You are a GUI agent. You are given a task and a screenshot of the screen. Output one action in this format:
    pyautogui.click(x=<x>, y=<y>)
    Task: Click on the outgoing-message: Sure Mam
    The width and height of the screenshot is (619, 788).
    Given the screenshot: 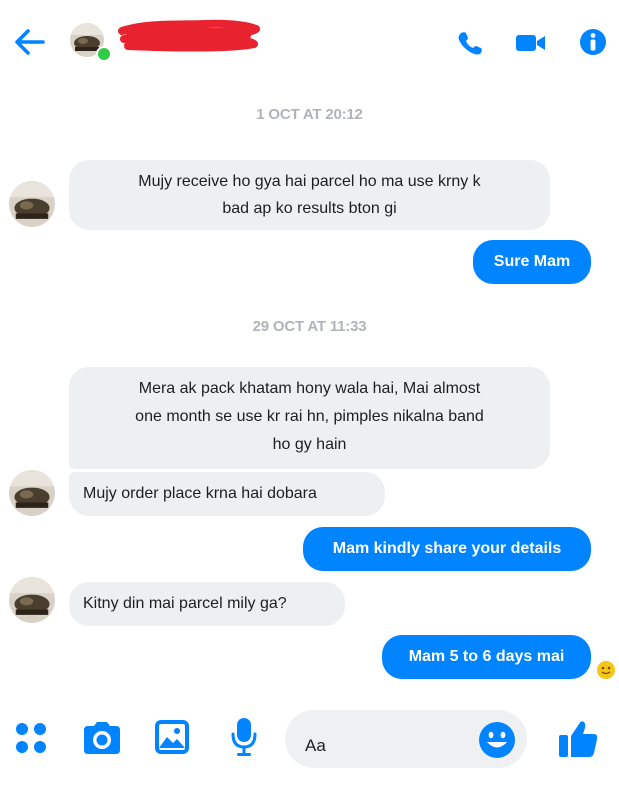 What is the action you would take?
    pyautogui.click(x=532, y=262)
    